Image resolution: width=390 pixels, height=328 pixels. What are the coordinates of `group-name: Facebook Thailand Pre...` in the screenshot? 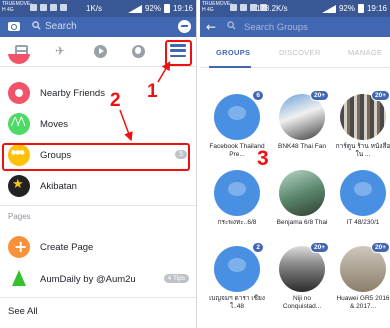 It's located at (237, 150).